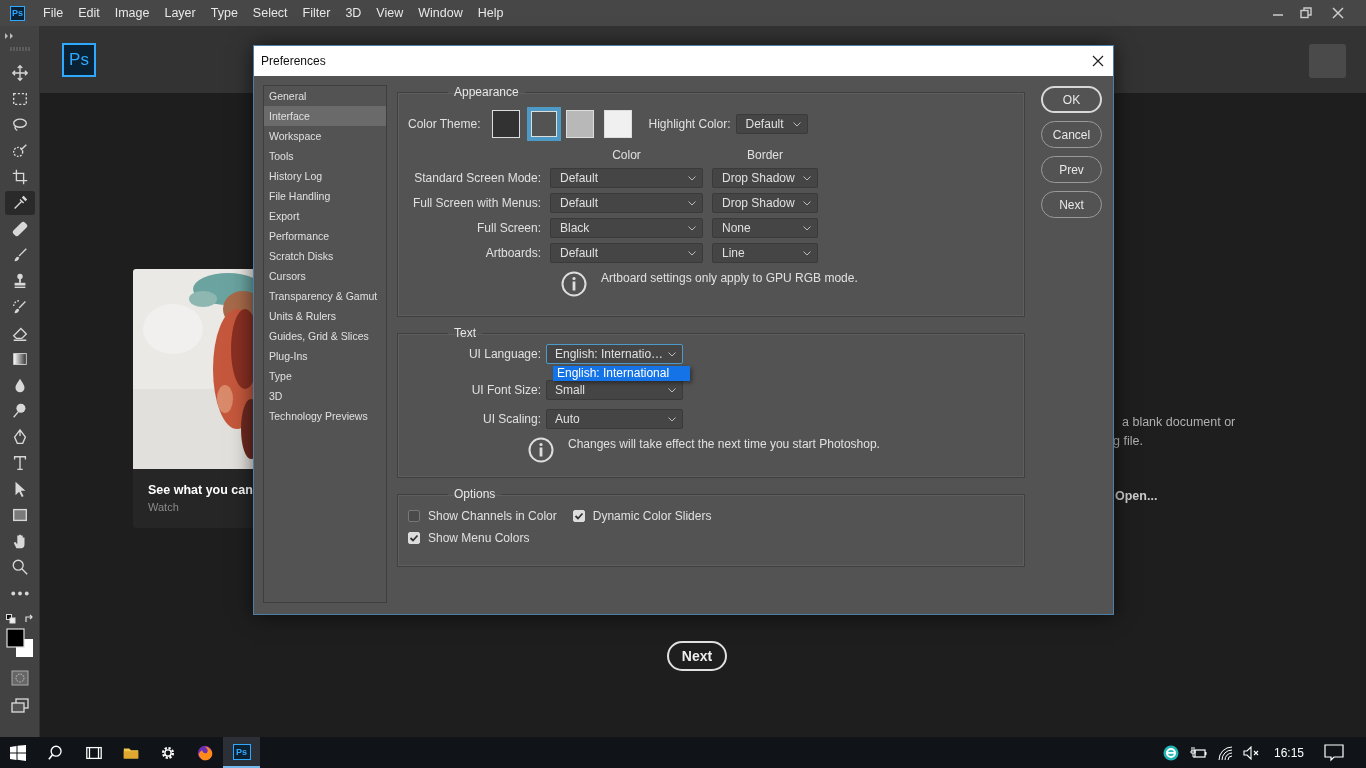 The image size is (1366, 768). Describe the element at coordinates (1071, 134) in the screenshot. I see `dialog-button: Cancel` at that location.